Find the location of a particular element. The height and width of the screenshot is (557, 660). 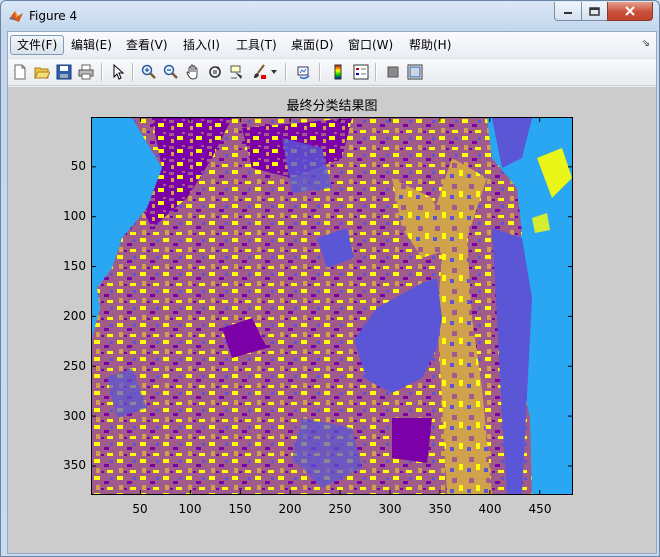

menu-file: 文件(F) is located at coordinates (37, 45).